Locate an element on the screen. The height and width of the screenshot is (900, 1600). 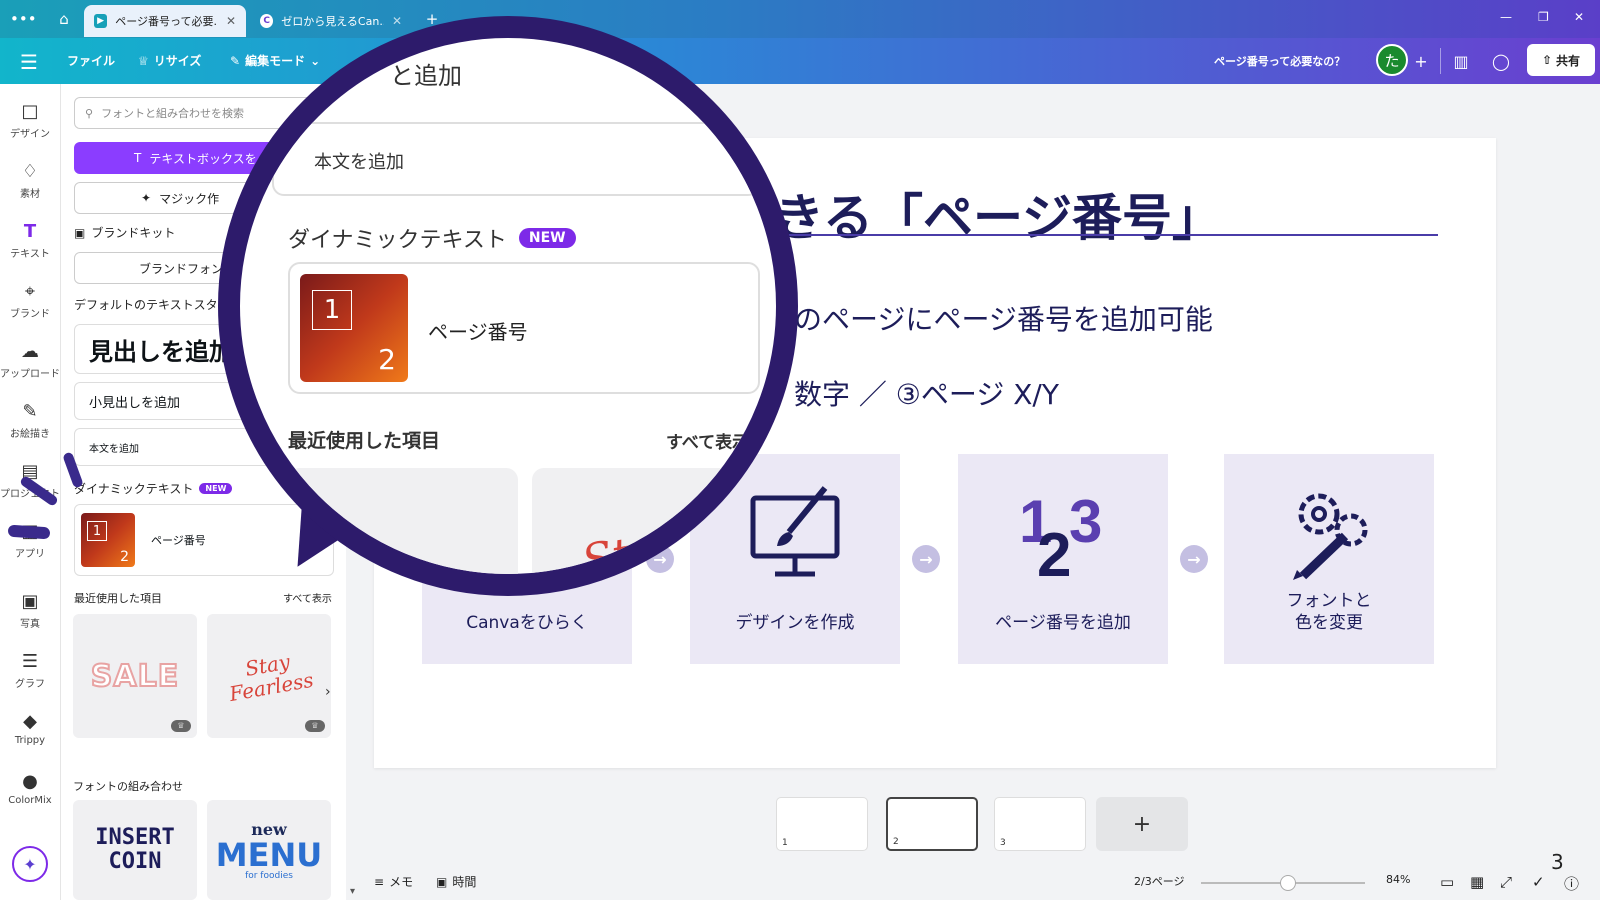
add-page-button: + is located at coordinates (1142, 824).